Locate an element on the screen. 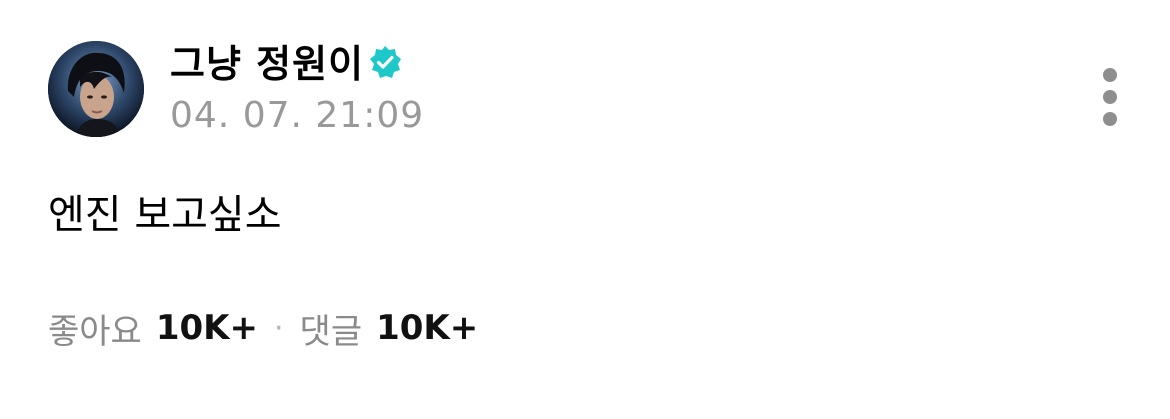 This screenshot has height=419, width=1170. more-options-button is located at coordinates (1110, 97).